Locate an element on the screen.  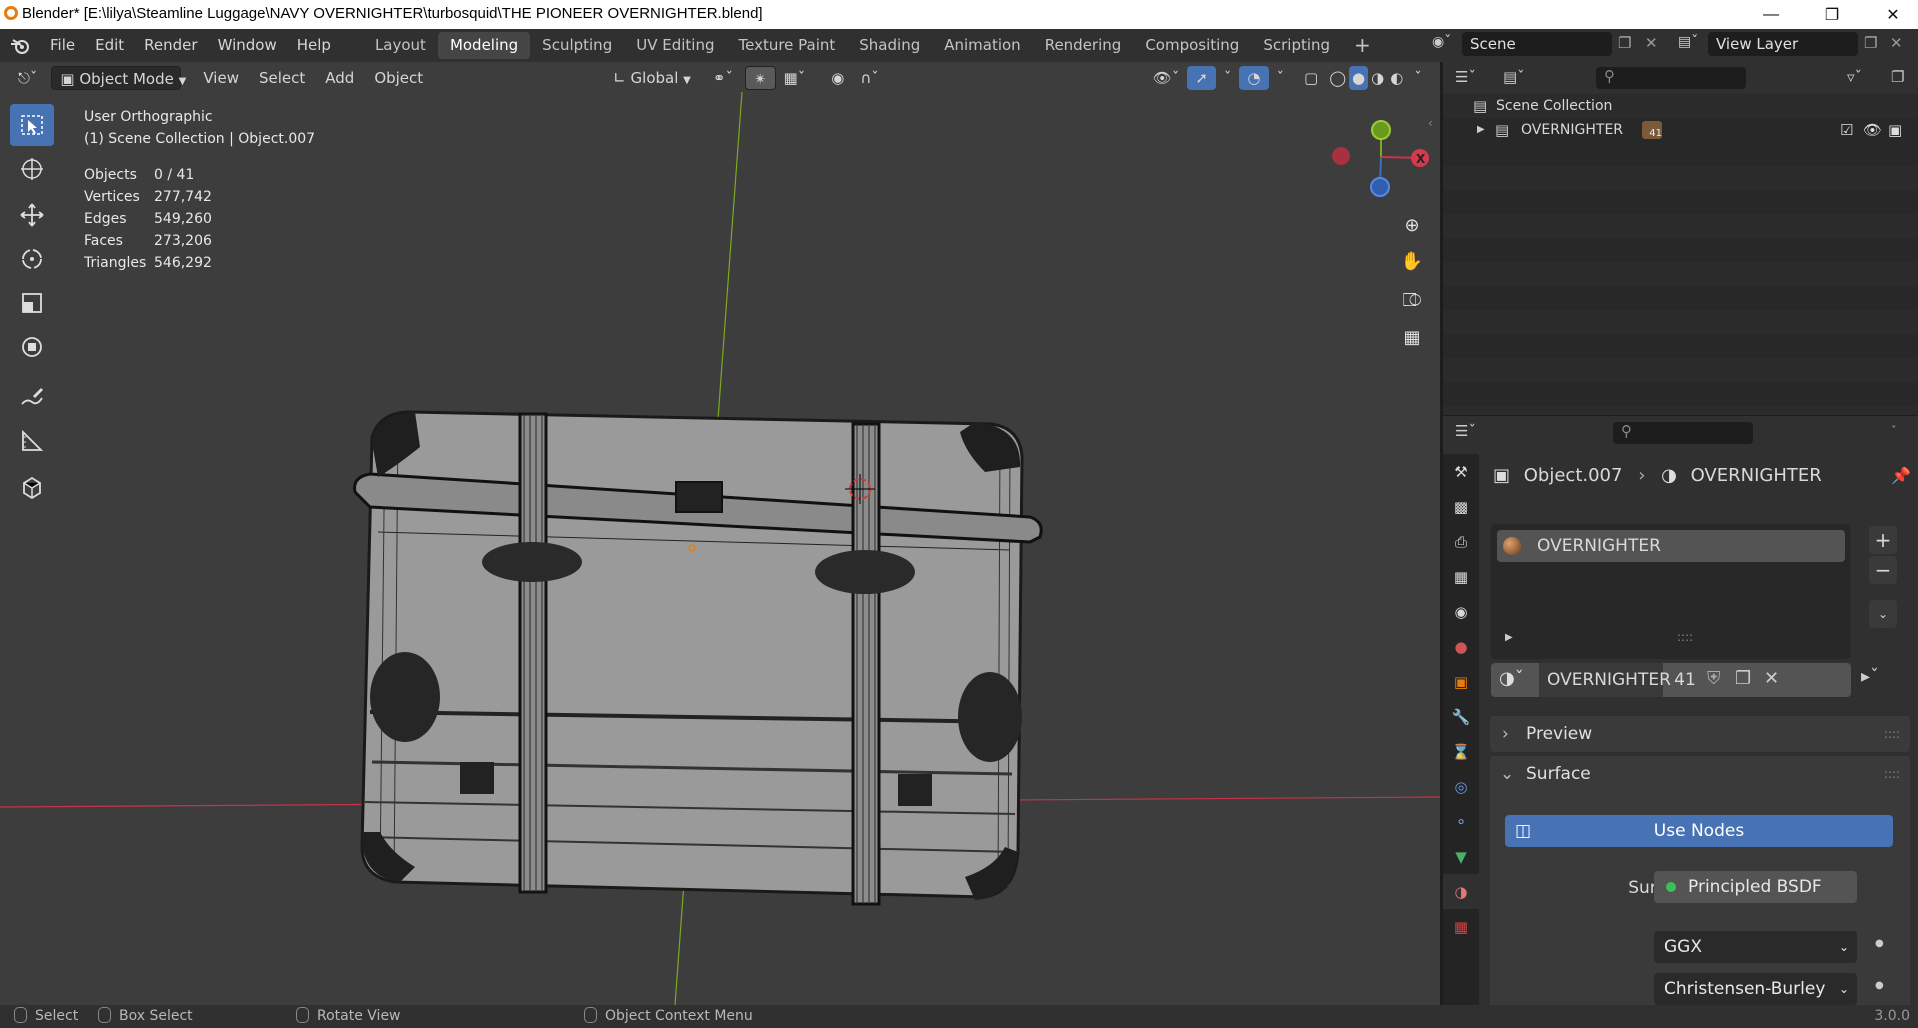
pivot-point-icon: ⚭ˇ is located at coordinates (723, 78).